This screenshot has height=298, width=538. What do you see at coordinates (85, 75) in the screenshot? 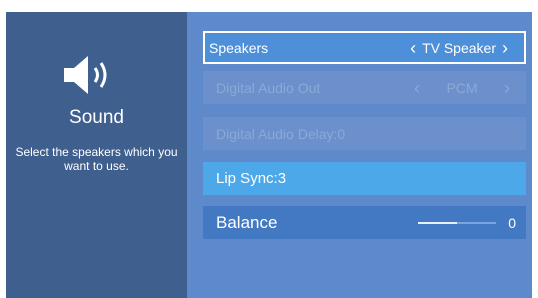
I see `speaker-volume-icon` at bounding box center [85, 75].